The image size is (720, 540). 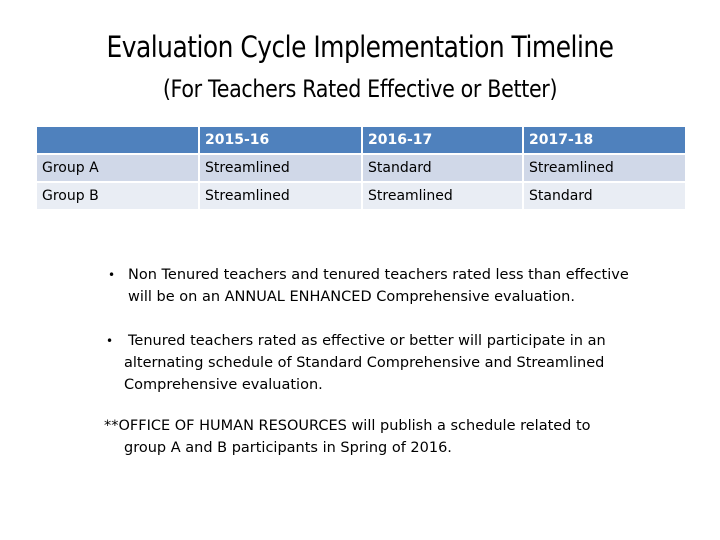 I want to click on header-cell-empty, so click(x=117, y=140).